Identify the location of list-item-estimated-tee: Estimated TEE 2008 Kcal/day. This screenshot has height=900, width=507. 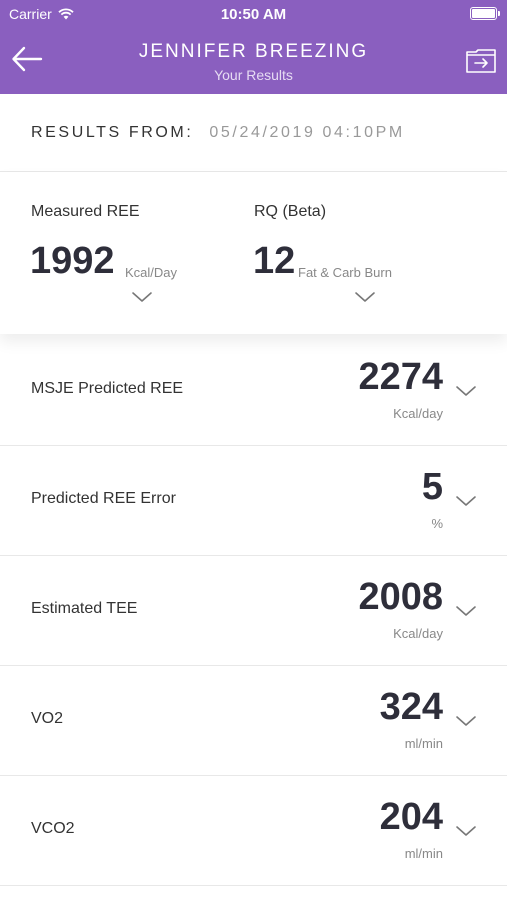
(253, 611).